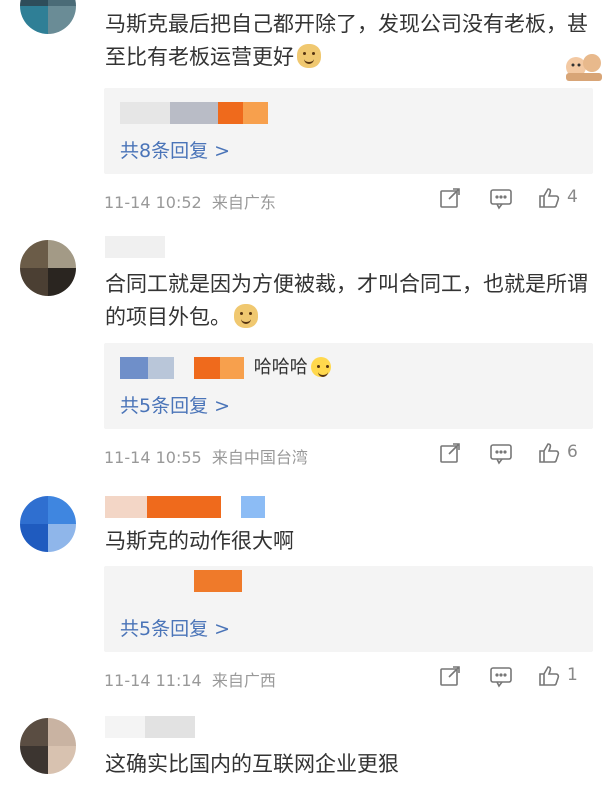  I want to click on like-count: 4, so click(572, 197).